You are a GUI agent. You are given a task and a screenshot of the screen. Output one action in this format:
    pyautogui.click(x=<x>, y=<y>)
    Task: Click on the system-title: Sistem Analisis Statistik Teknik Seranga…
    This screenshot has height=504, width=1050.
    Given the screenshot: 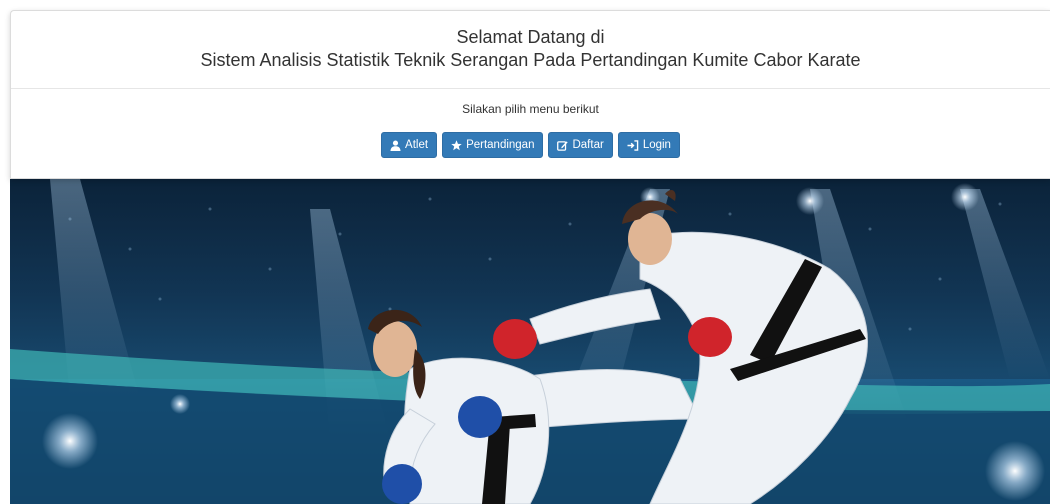 What is the action you would take?
    pyautogui.click(x=530, y=60)
    